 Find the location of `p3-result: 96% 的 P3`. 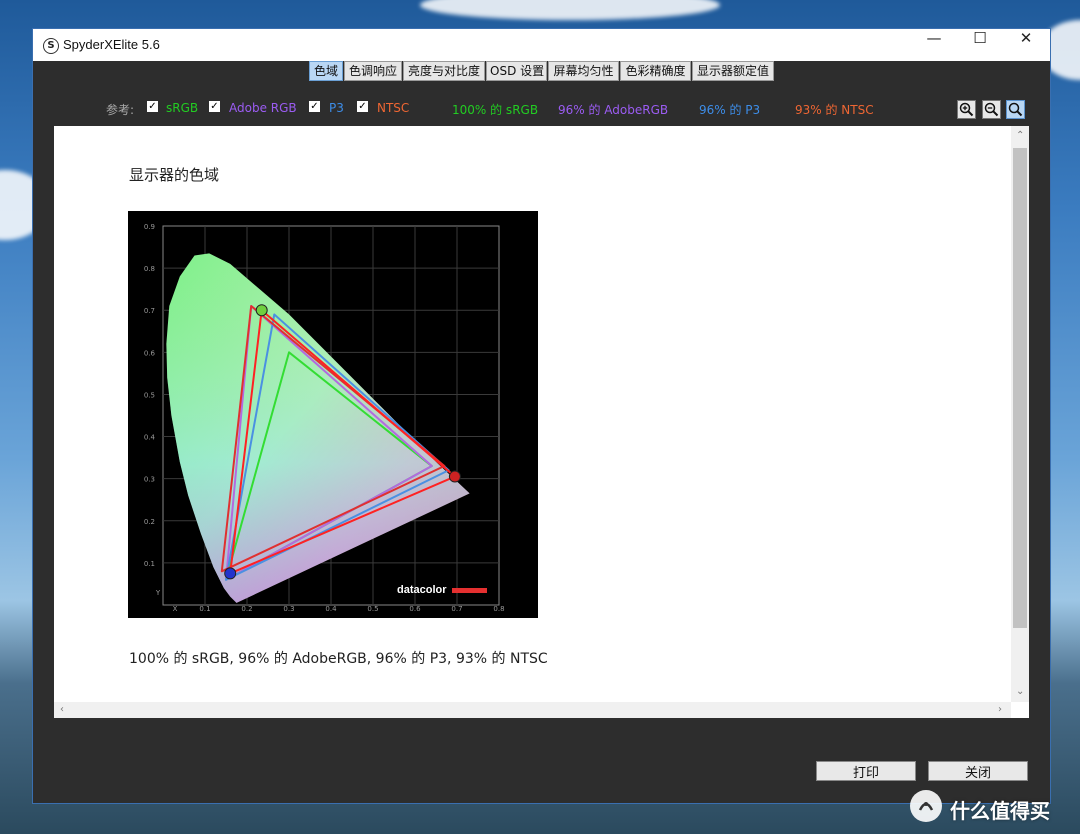

p3-result: 96% 的 P3 is located at coordinates (730, 110).